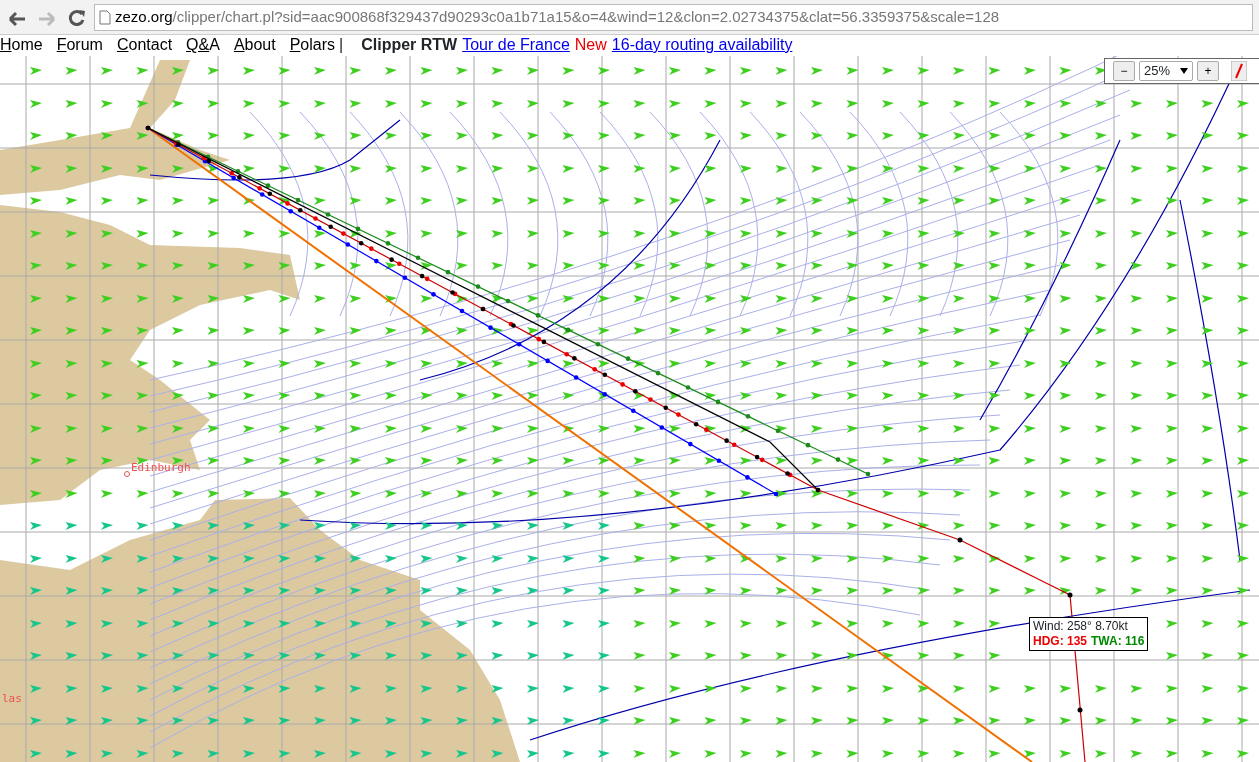 Image resolution: width=1259 pixels, height=762 pixels. Describe the element at coordinates (1118, 641) in the screenshot. I see `true-wind-angle-reading: TWA: 116` at that location.